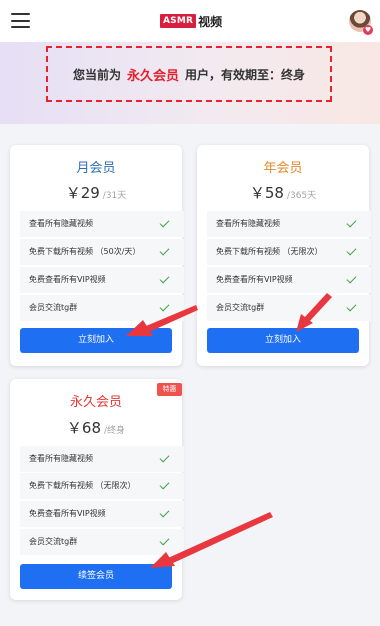 This screenshot has width=380, height=626. Describe the element at coordinates (114, 196) in the screenshot. I see `price-period: /31天` at that location.